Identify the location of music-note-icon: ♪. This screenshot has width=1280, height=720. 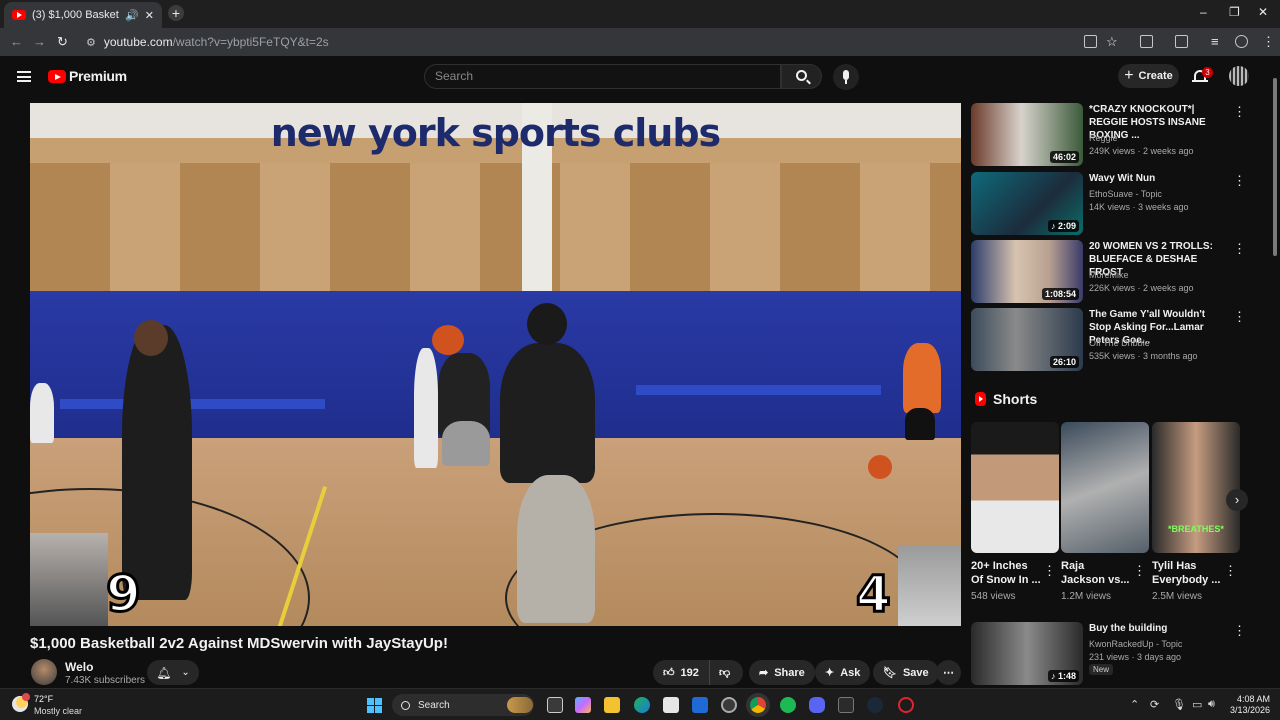
(1054, 676).